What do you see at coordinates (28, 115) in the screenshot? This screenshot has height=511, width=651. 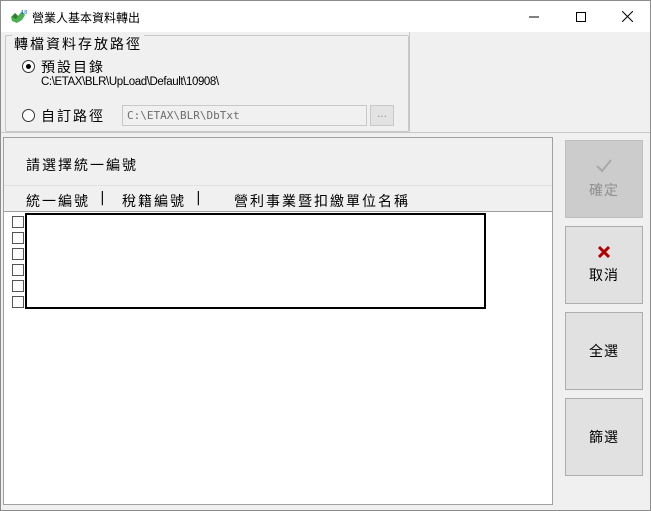 I see `custom-path-radio` at bounding box center [28, 115].